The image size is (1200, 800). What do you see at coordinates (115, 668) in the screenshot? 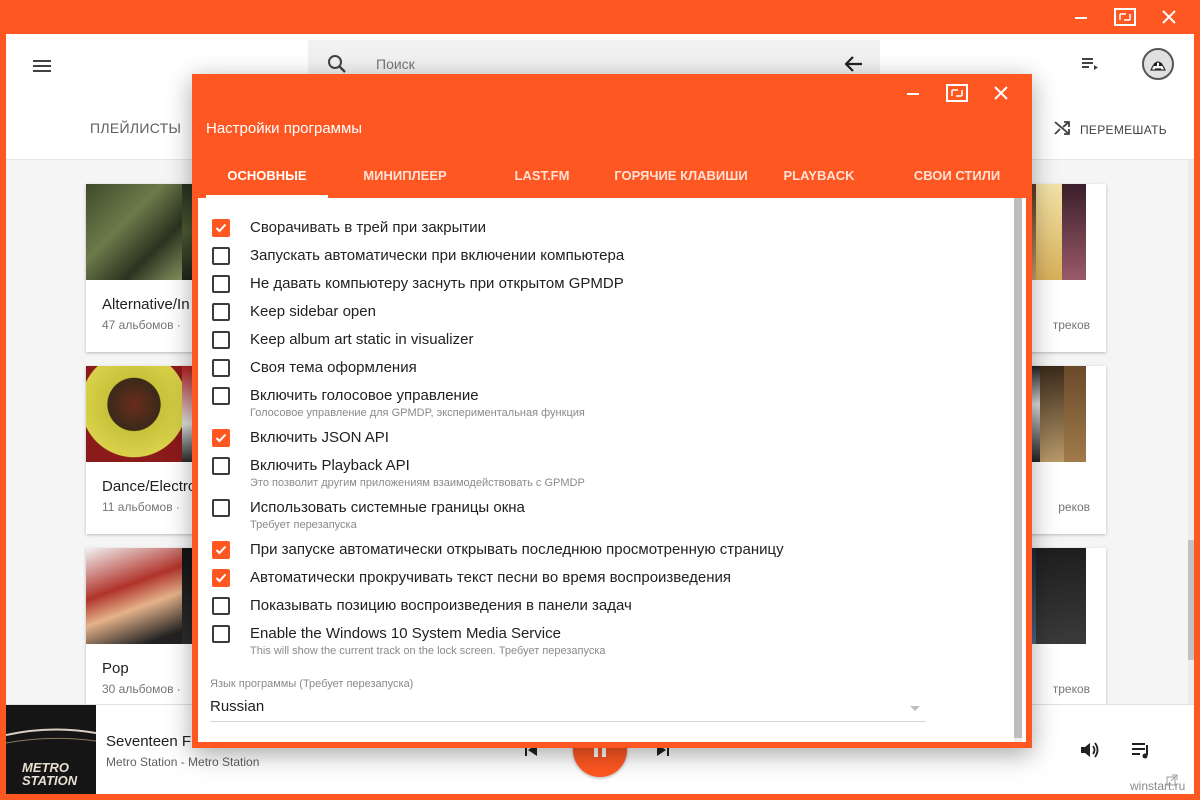
I see `card-title: Pop` at bounding box center [115, 668].